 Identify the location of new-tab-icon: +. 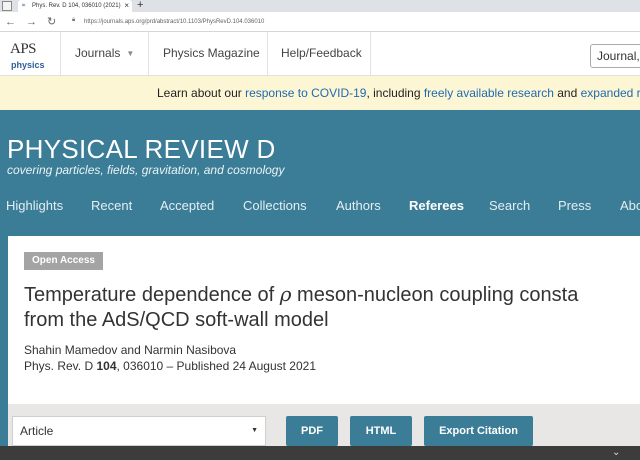
(140, 5).